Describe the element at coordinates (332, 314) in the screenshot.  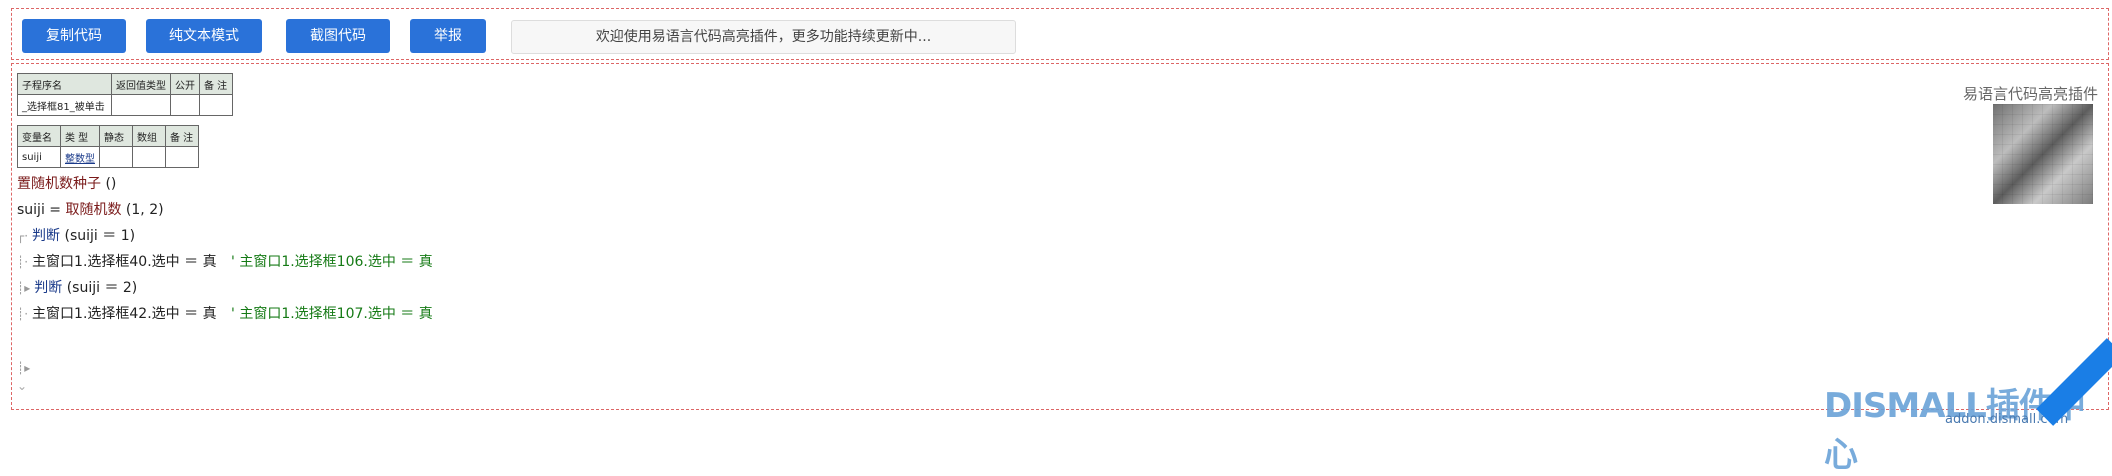
I see `code-comment: ' 主窗口1.选择框107.选中 ＝ 真` at that location.